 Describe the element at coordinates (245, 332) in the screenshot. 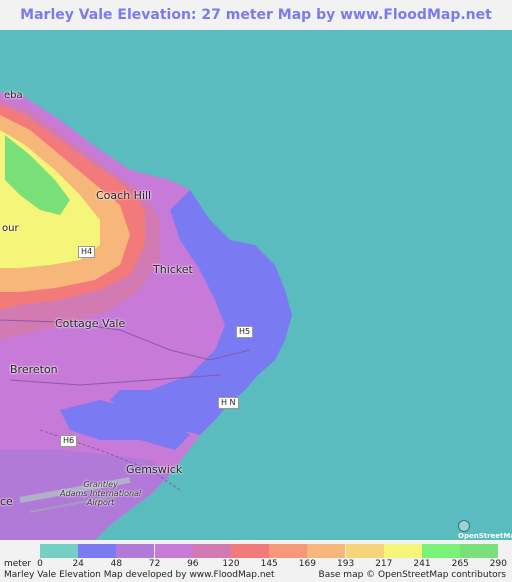

I see `road-label-h5: H5` at that location.